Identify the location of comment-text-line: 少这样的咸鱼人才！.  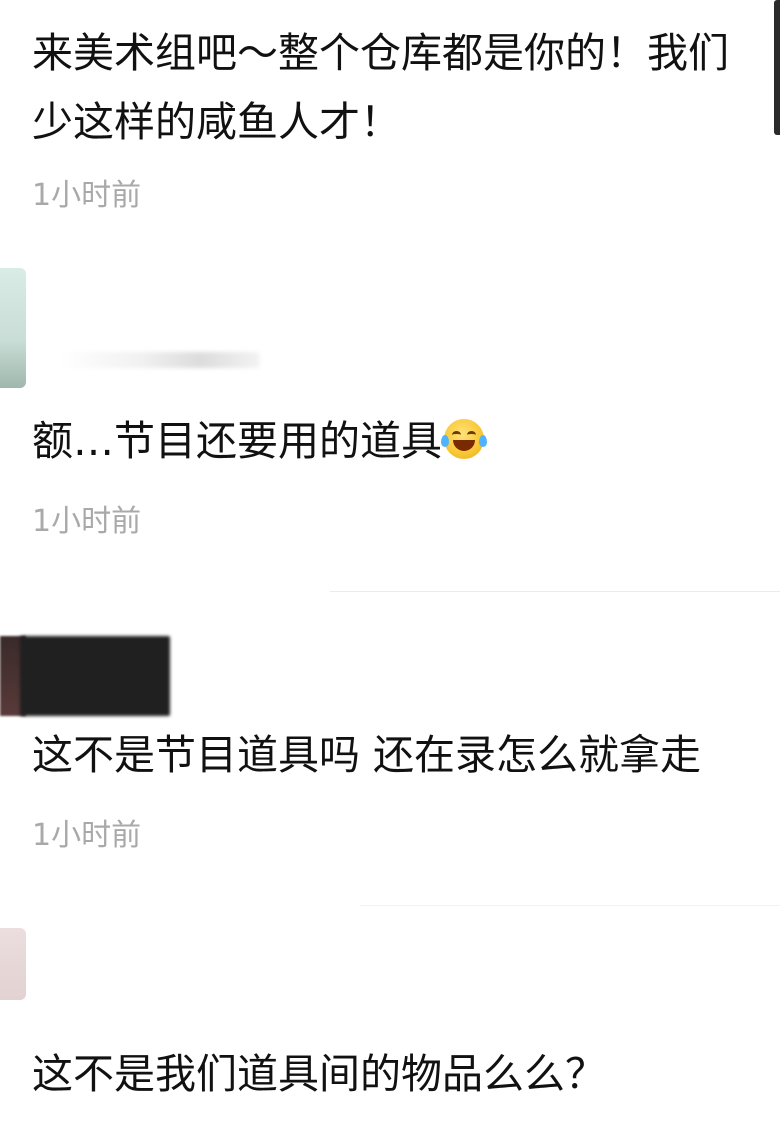
(216, 122).